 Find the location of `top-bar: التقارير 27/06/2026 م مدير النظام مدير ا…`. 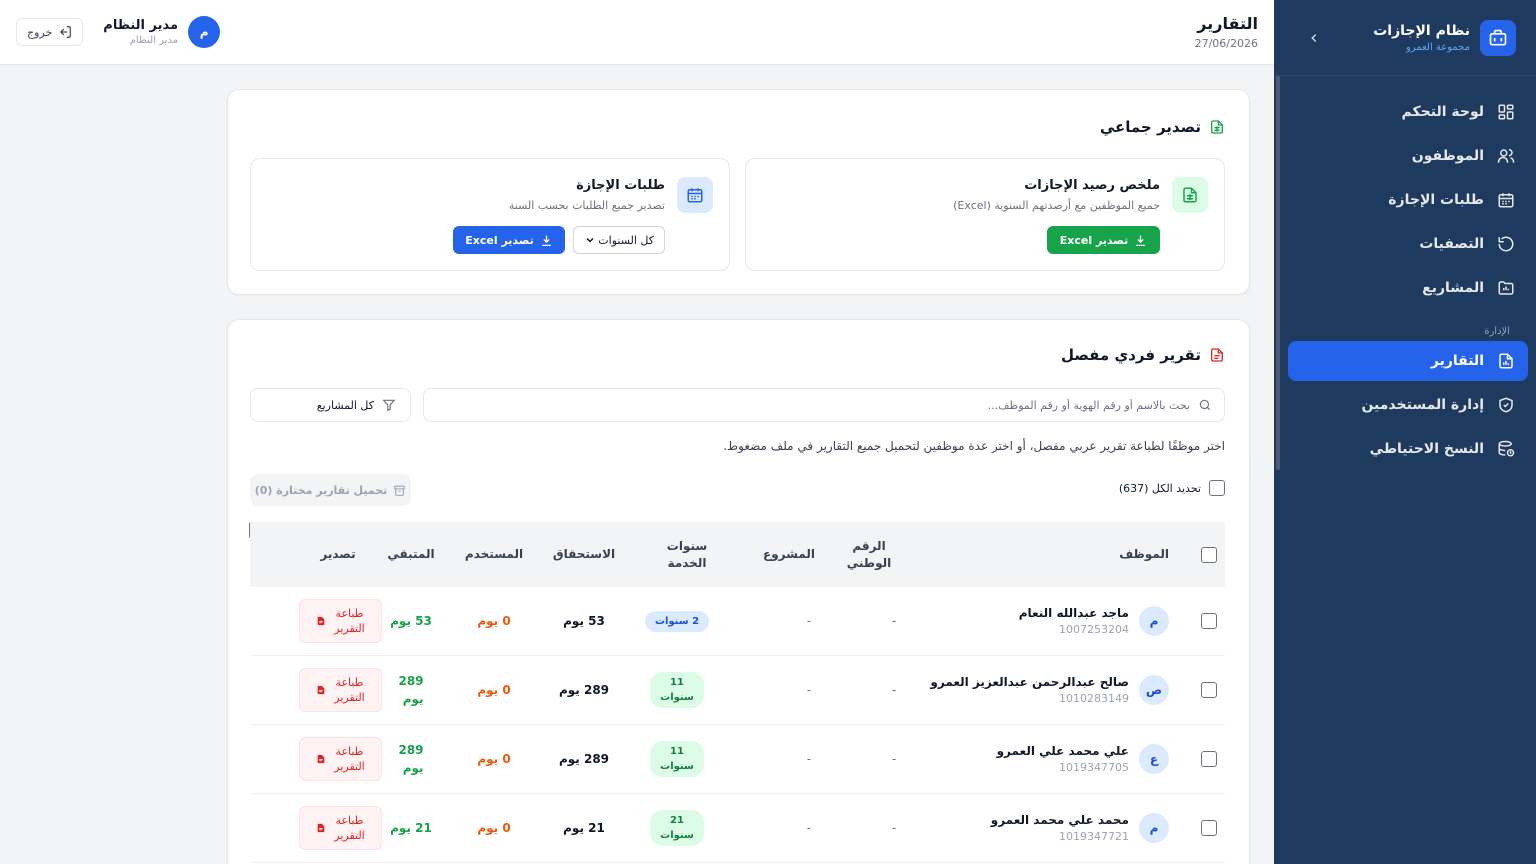

top-bar: التقارير 27/06/2026 م مدير النظام مدير ا… is located at coordinates (637, 32).